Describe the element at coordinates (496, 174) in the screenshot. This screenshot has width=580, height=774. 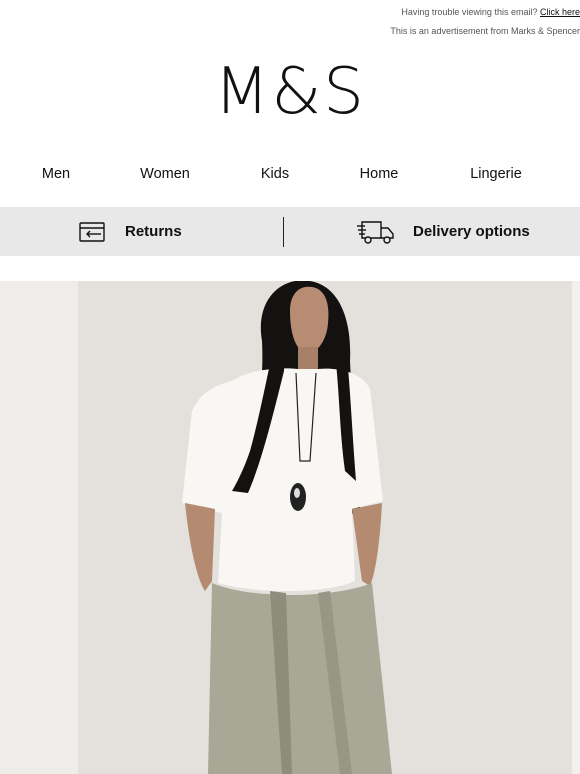
I see `nav-item-lingerie: Lingerie` at that location.